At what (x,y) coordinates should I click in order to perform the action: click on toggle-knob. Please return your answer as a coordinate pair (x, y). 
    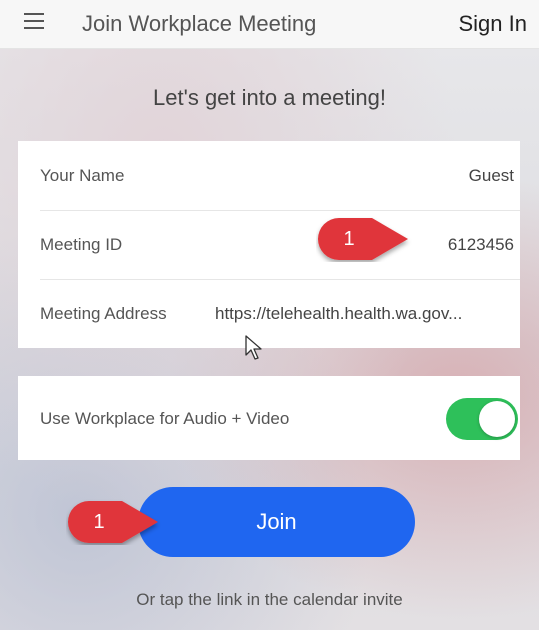
    Looking at the image, I should click on (497, 419).